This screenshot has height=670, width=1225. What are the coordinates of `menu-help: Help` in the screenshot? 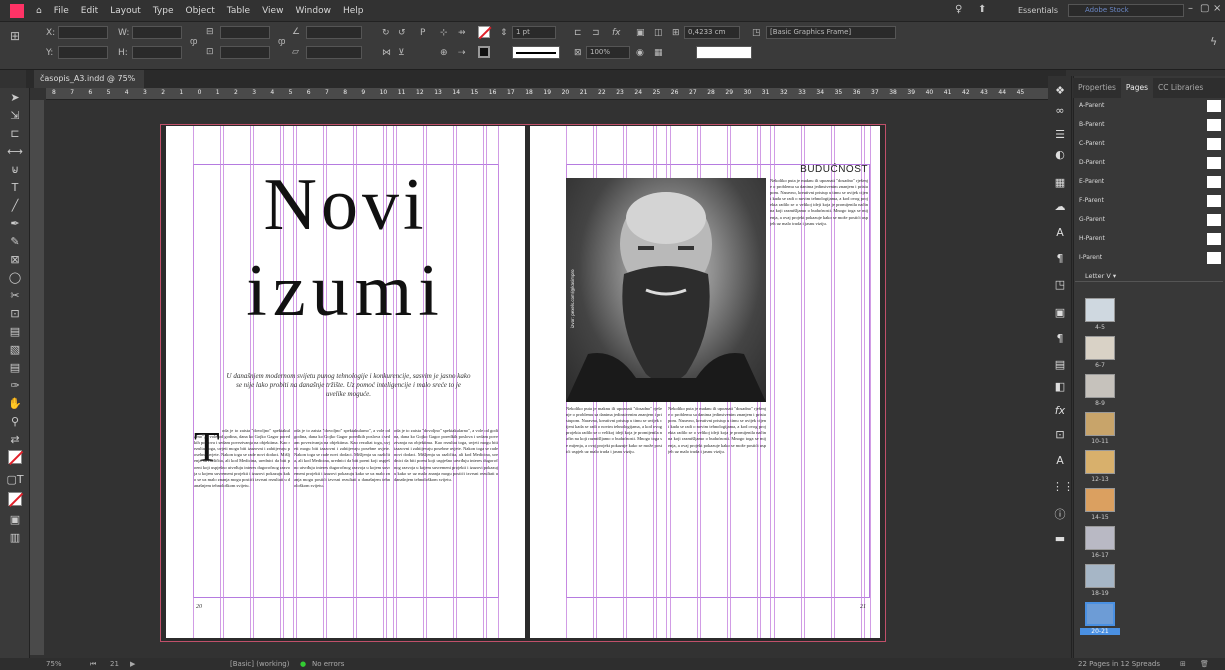 It's located at (353, 11).